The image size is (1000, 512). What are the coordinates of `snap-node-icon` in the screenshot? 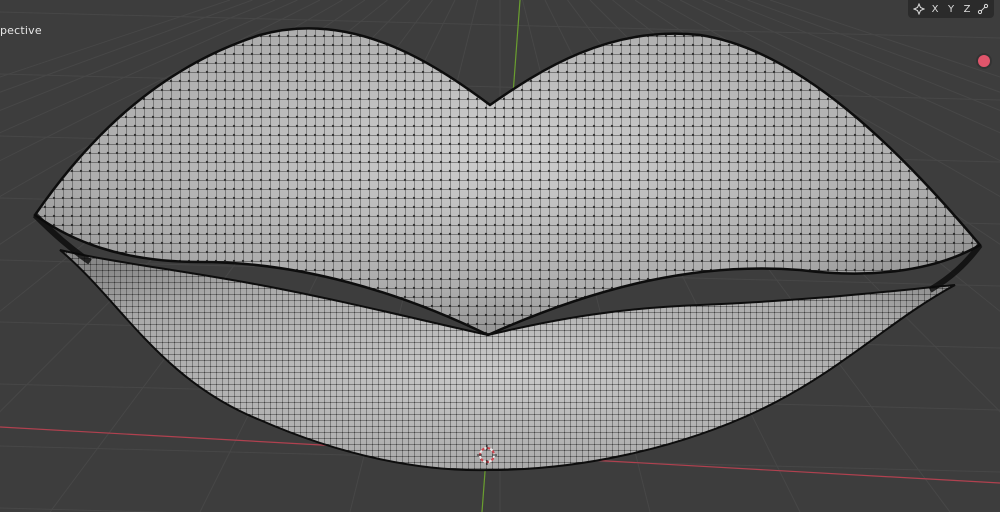 It's located at (983, 9).